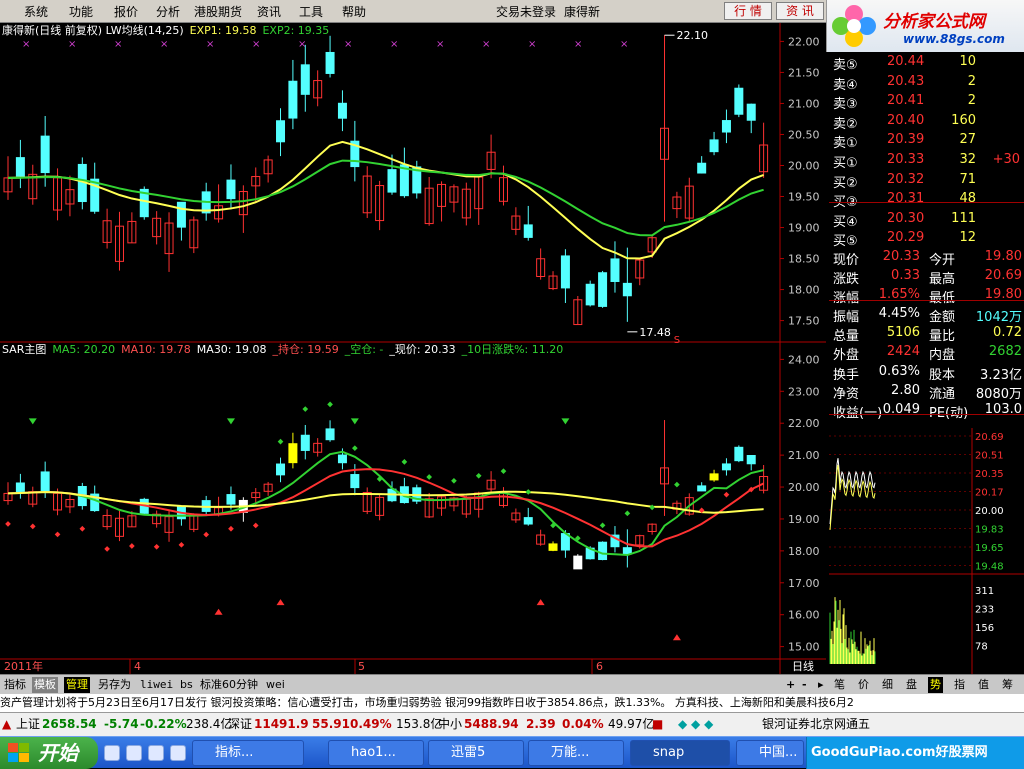  I want to click on right-tab-xi: 细, so click(887, 685).